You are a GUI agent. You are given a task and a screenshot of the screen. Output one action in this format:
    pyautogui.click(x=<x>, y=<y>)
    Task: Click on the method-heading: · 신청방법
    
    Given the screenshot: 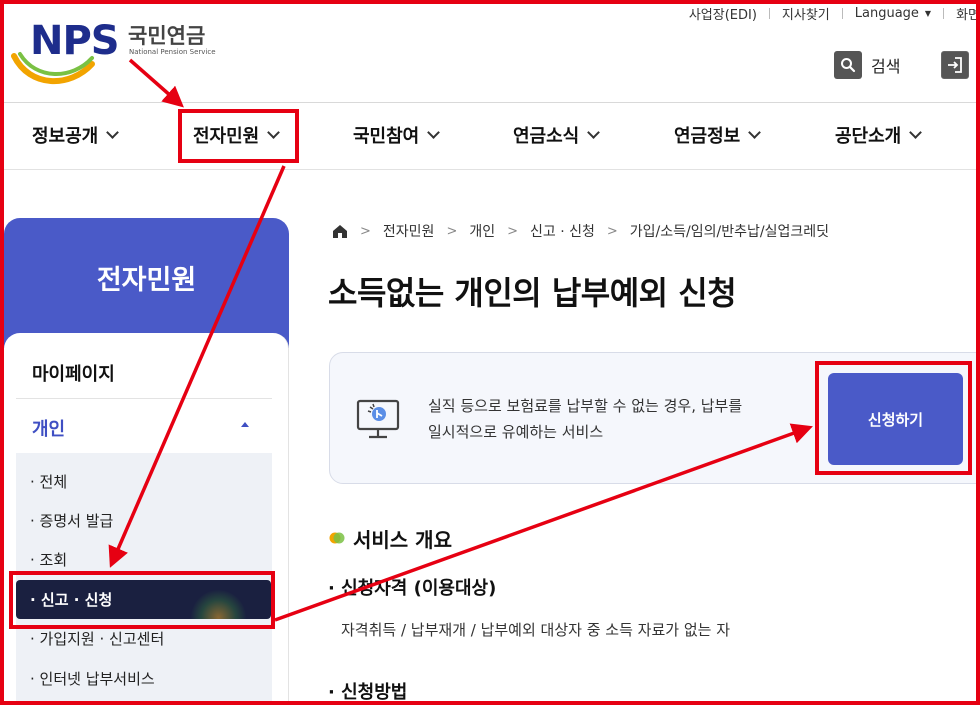 What is the action you would take?
    pyautogui.click(x=368, y=692)
    